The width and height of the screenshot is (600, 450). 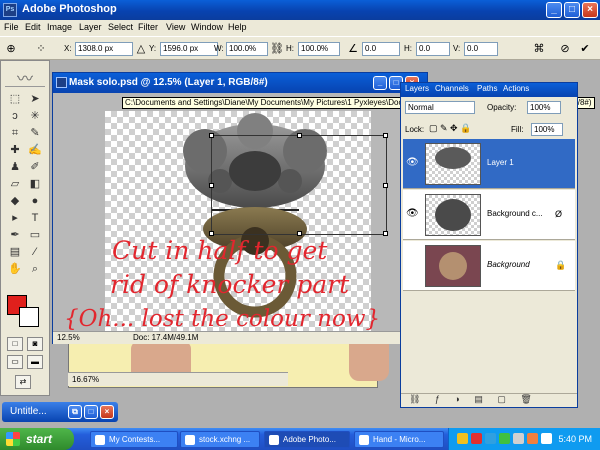 What do you see at coordinates (15, 269) in the screenshot?
I see `hand-tool-icon: ✋` at bounding box center [15, 269].